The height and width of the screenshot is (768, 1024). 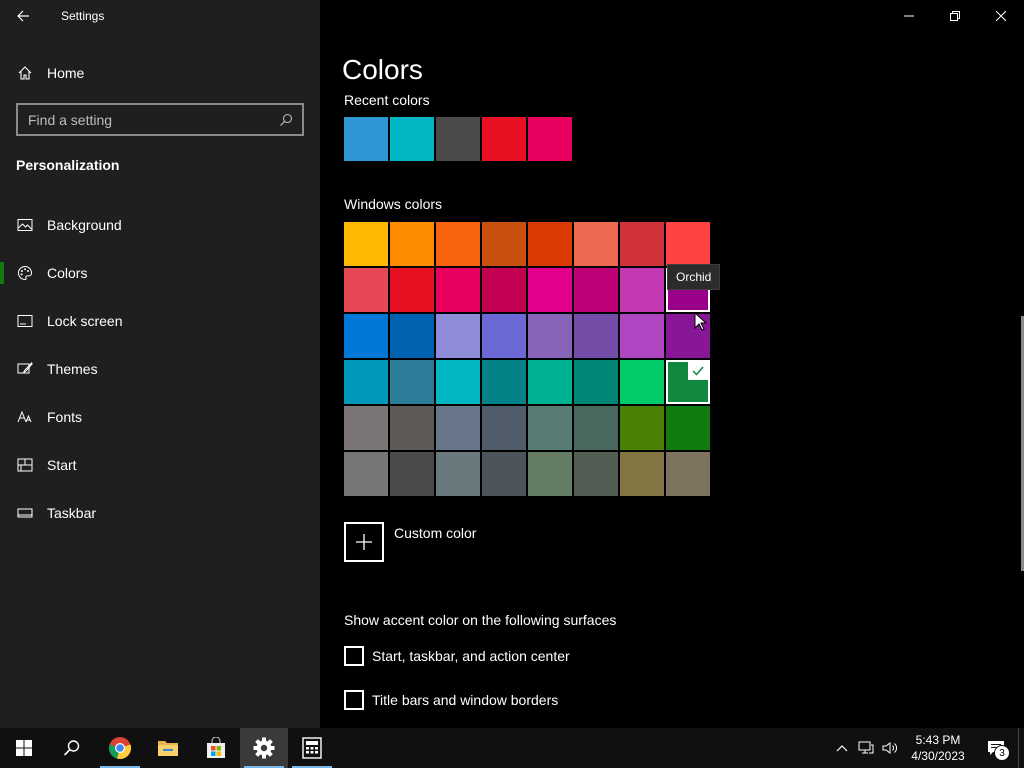 What do you see at coordinates (312, 748) in the screenshot?
I see `taskbar-calculator` at bounding box center [312, 748].